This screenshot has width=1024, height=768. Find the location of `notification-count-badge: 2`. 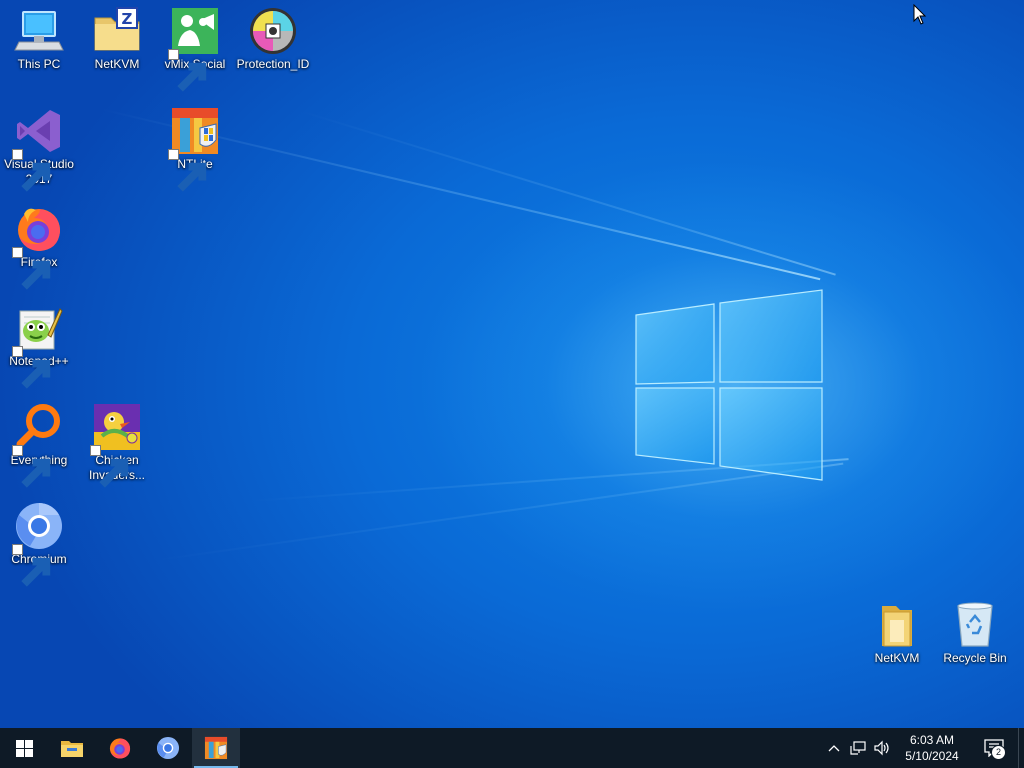

notification-count-badge: 2 is located at coordinates (998, 752).